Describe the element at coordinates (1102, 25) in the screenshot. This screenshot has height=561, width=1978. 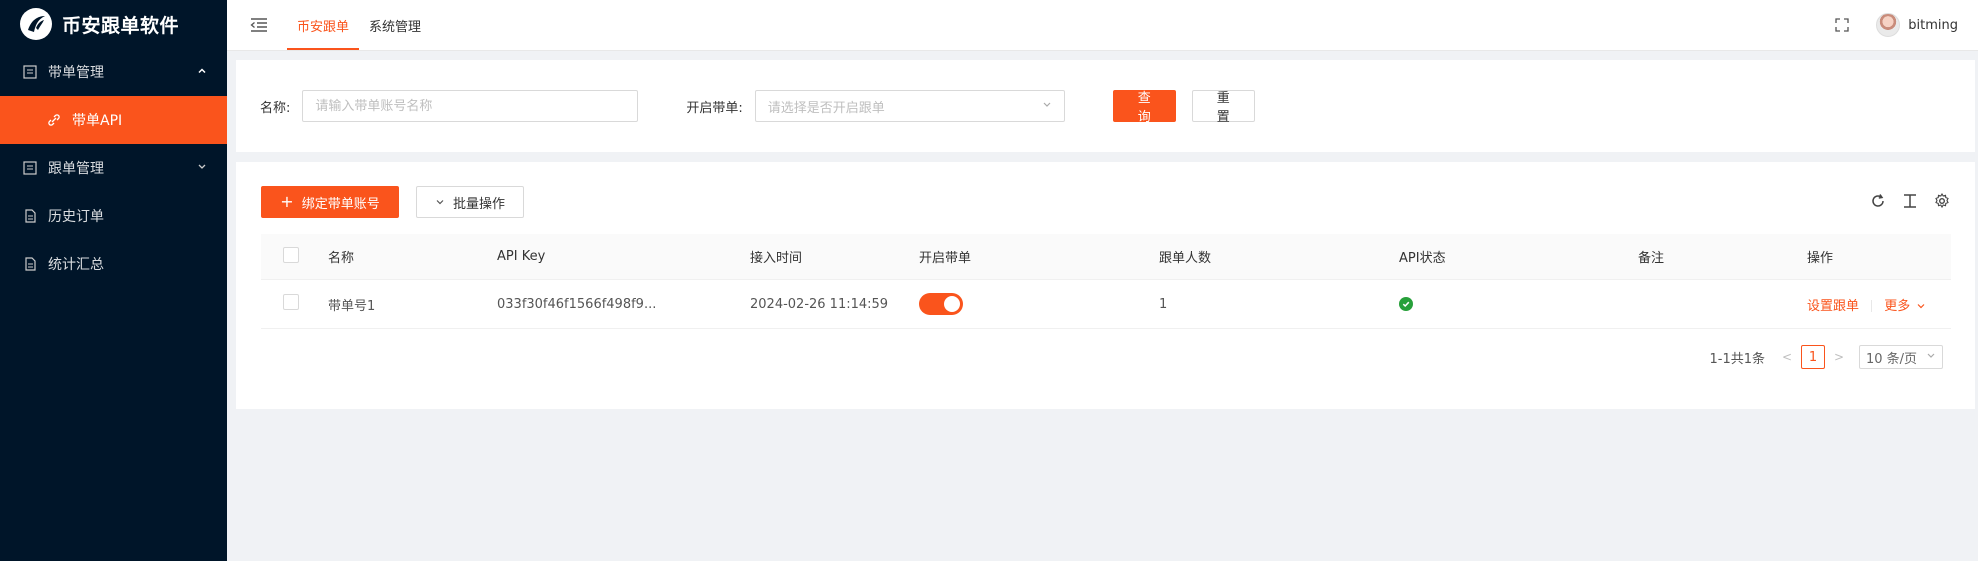
I see `top-header: 币安跟单 系统管理 bitming` at that location.